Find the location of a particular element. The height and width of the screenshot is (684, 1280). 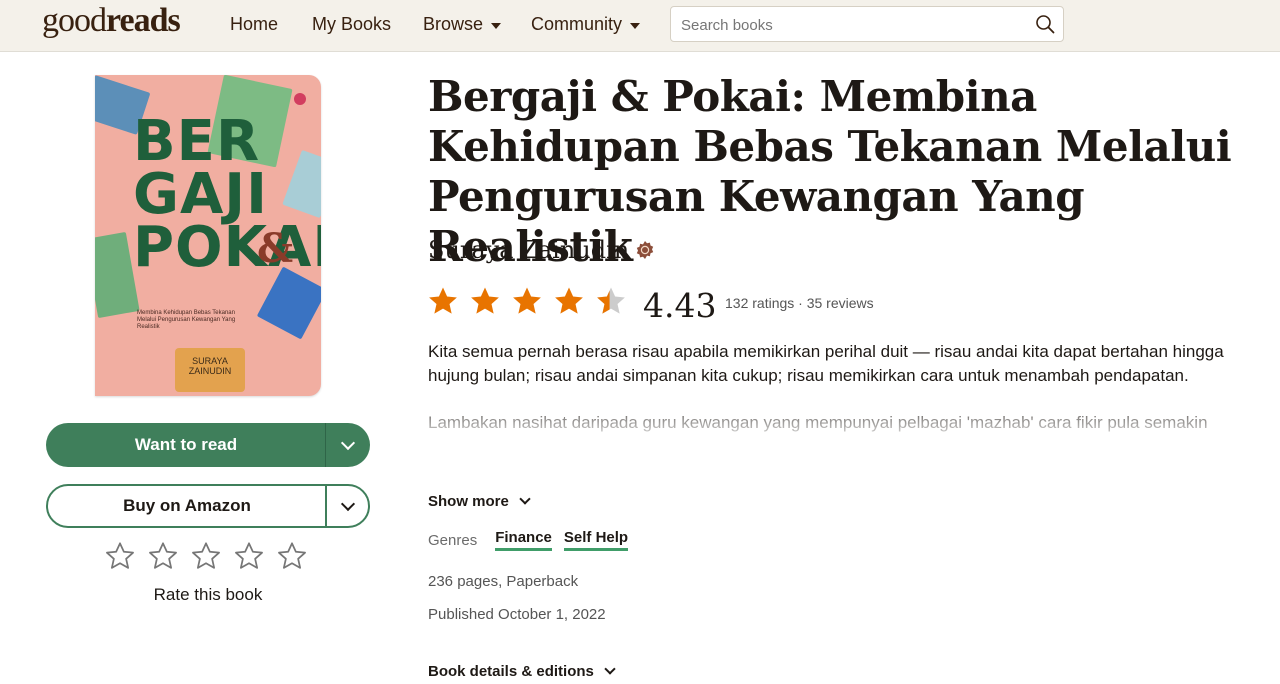

buy-options-dropdown is located at coordinates (347, 506).